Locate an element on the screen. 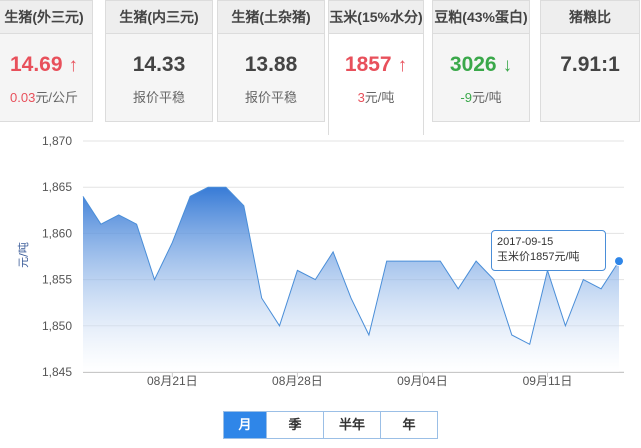  tab-subtext: 3元/吨 is located at coordinates (376, 96).